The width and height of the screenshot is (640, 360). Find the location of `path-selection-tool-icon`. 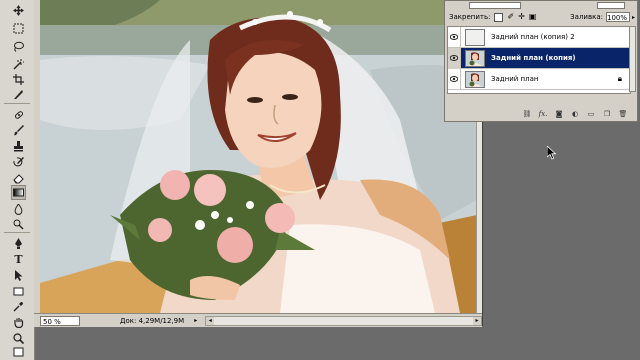

path-selection-tool-icon is located at coordinates (18, 275).